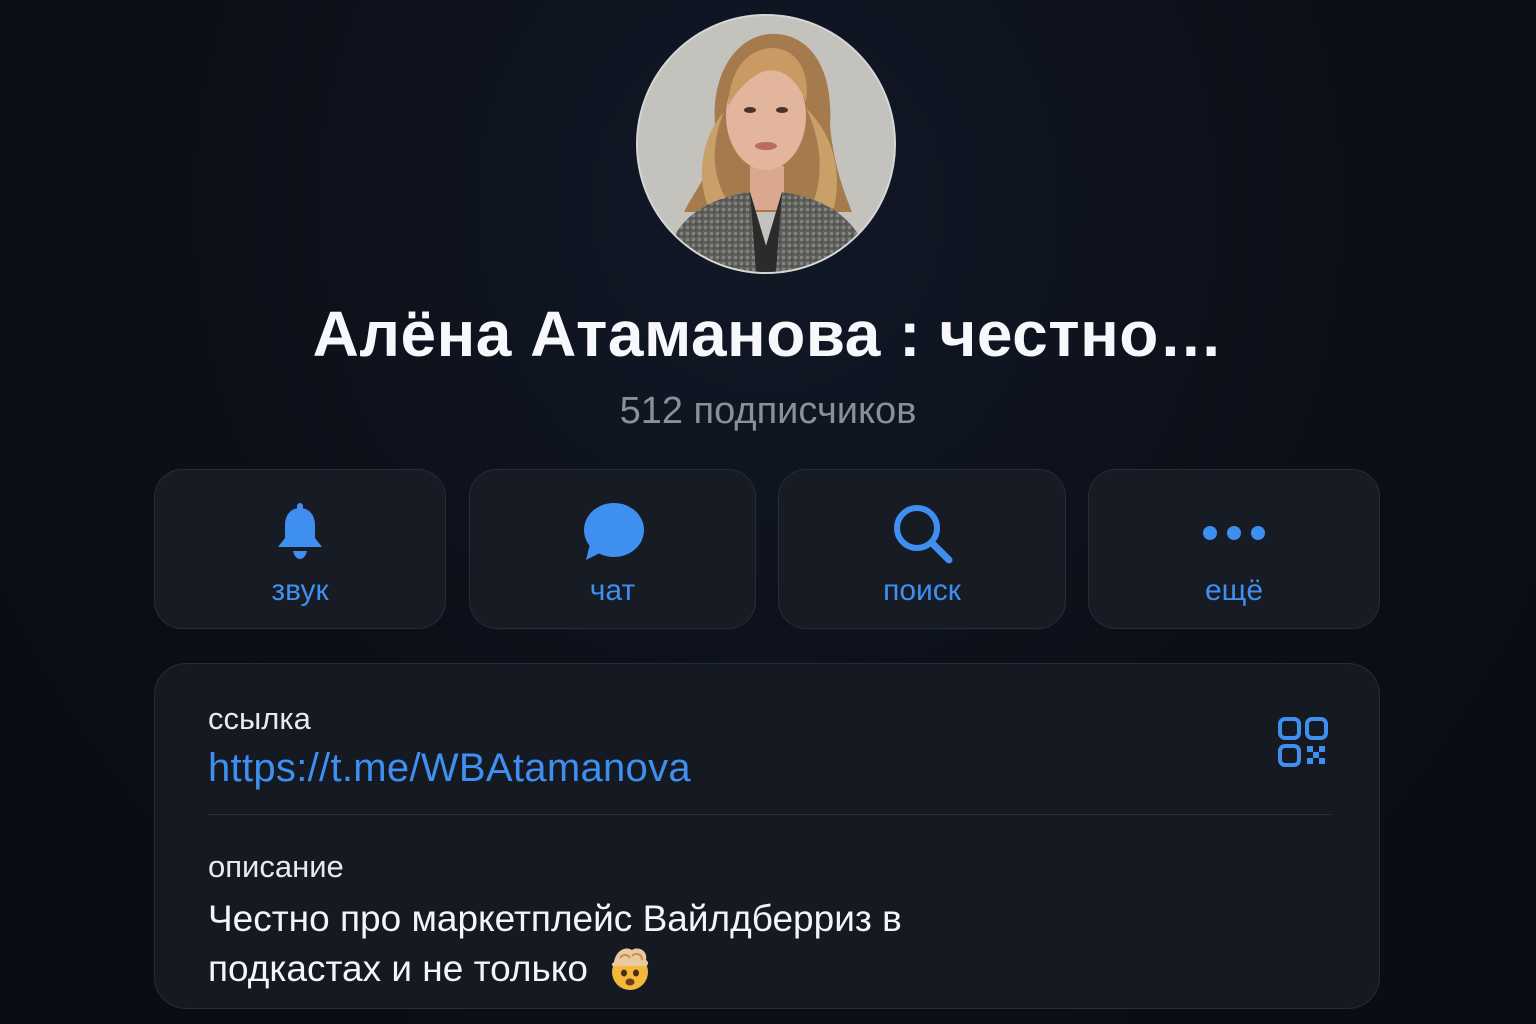 This screenshot has height=1024, width=1536. What do you see at coordinates (1234, 590) in the screenshot?
I see `more-button-label: ещё` at bounding box center [1234, 590].